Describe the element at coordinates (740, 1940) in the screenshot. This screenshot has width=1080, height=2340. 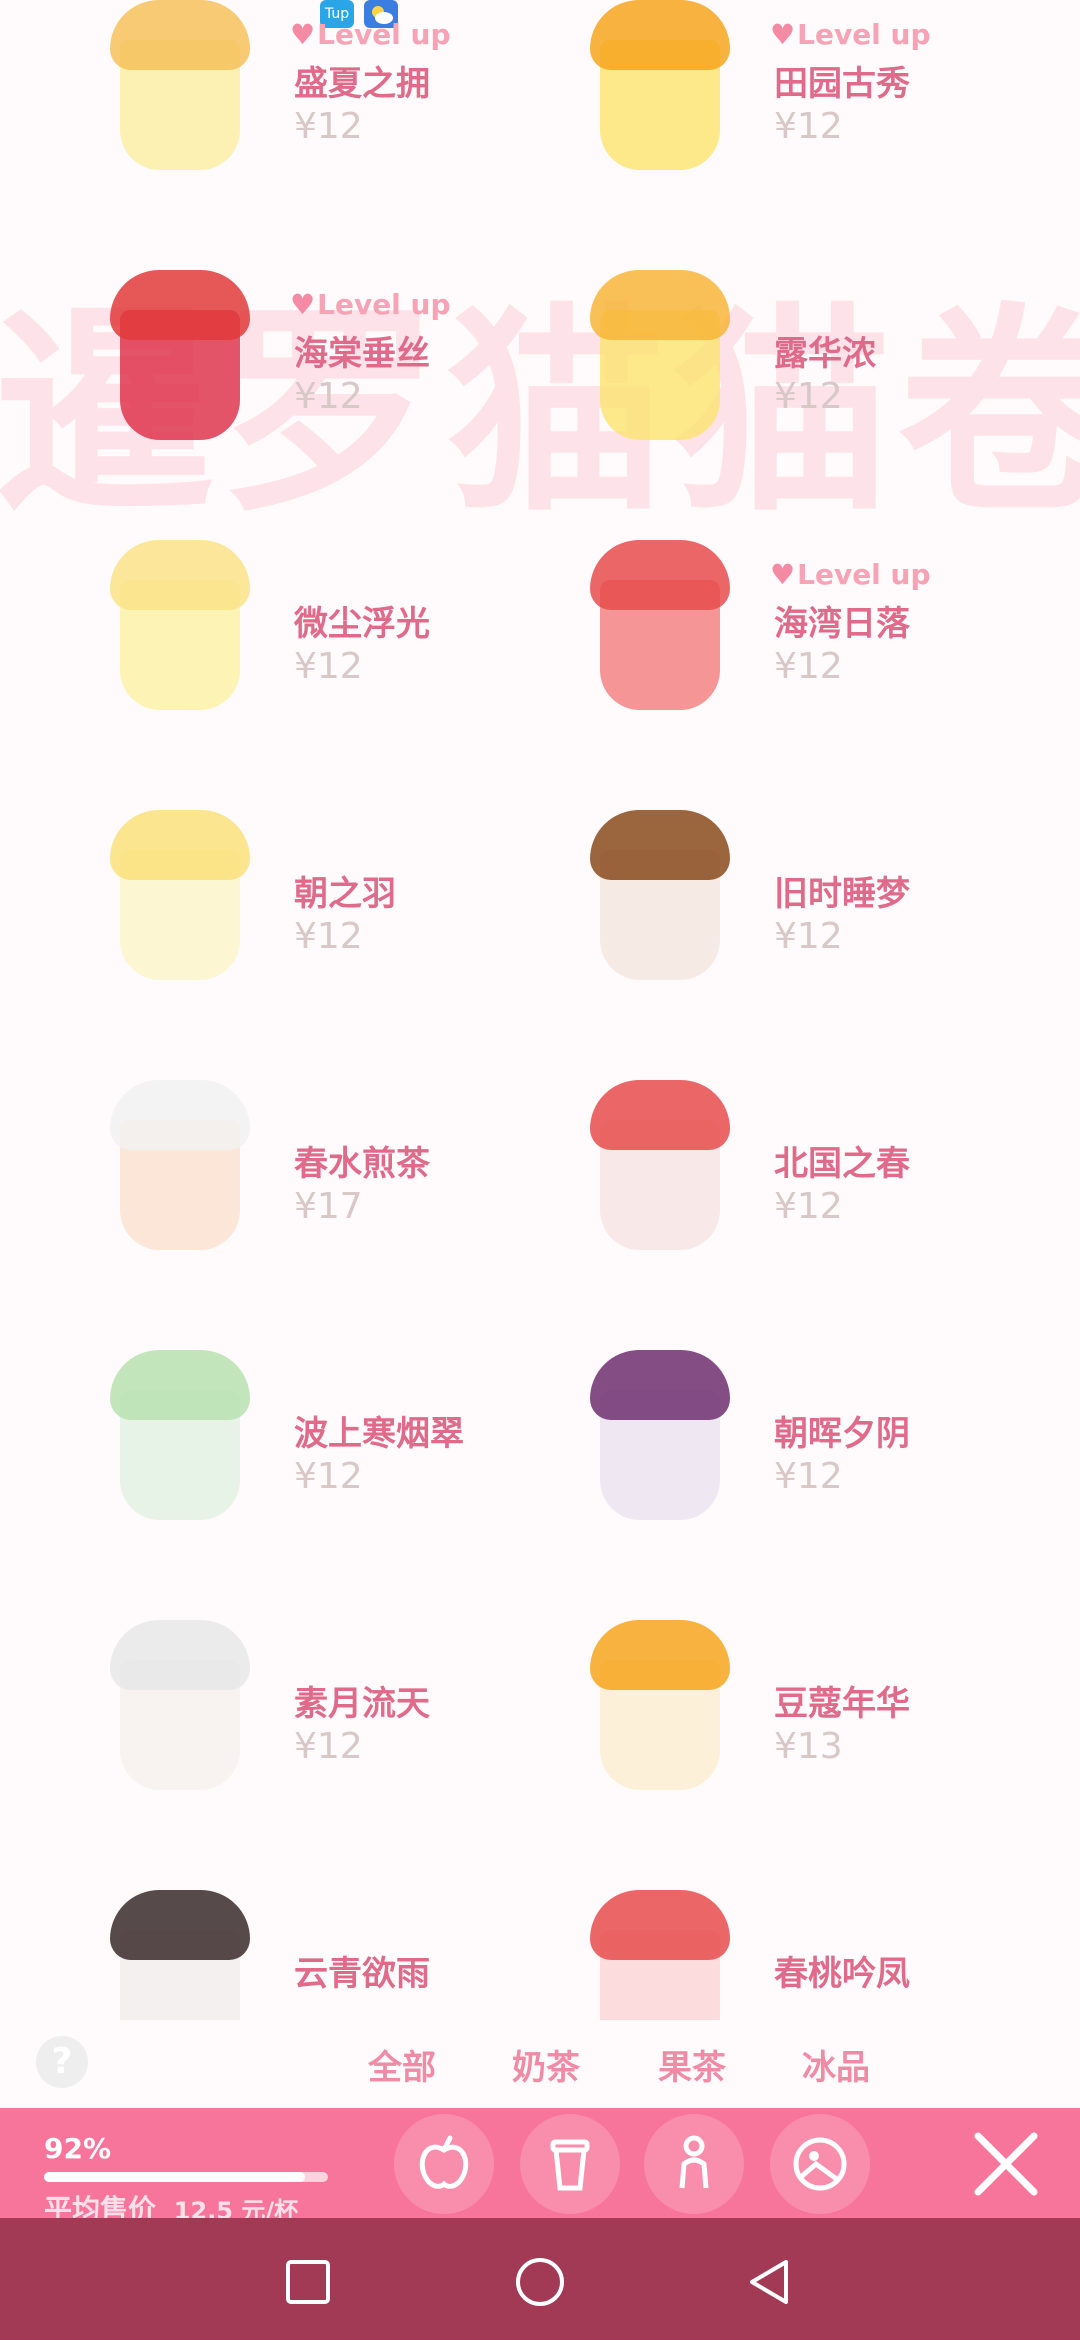
I see `menu-item-card: 春桃吟凤` at that location.